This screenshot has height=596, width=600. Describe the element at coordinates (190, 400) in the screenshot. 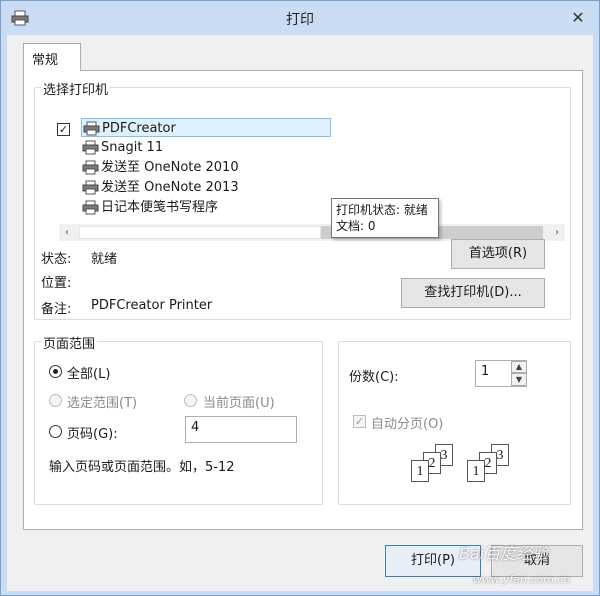

I see `radio-current-page` at that location.